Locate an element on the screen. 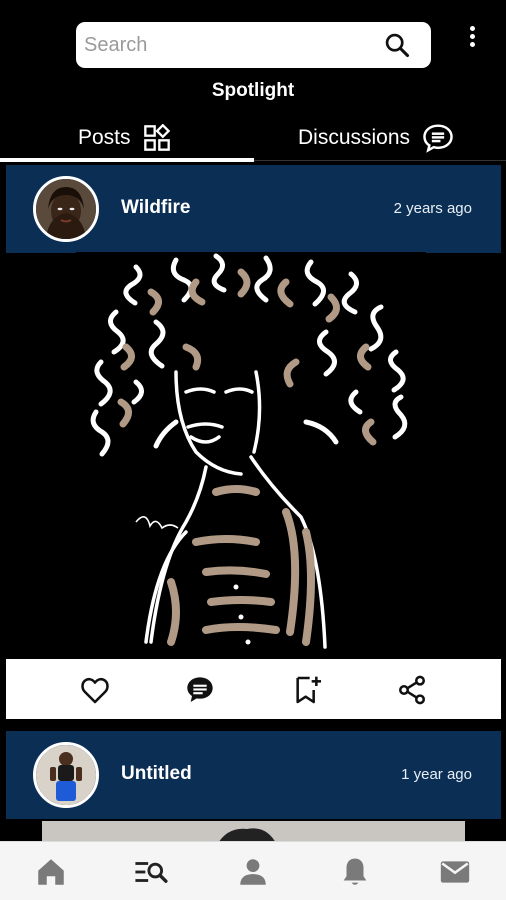  grid-plus-icon is located at coordinates (156, 137).